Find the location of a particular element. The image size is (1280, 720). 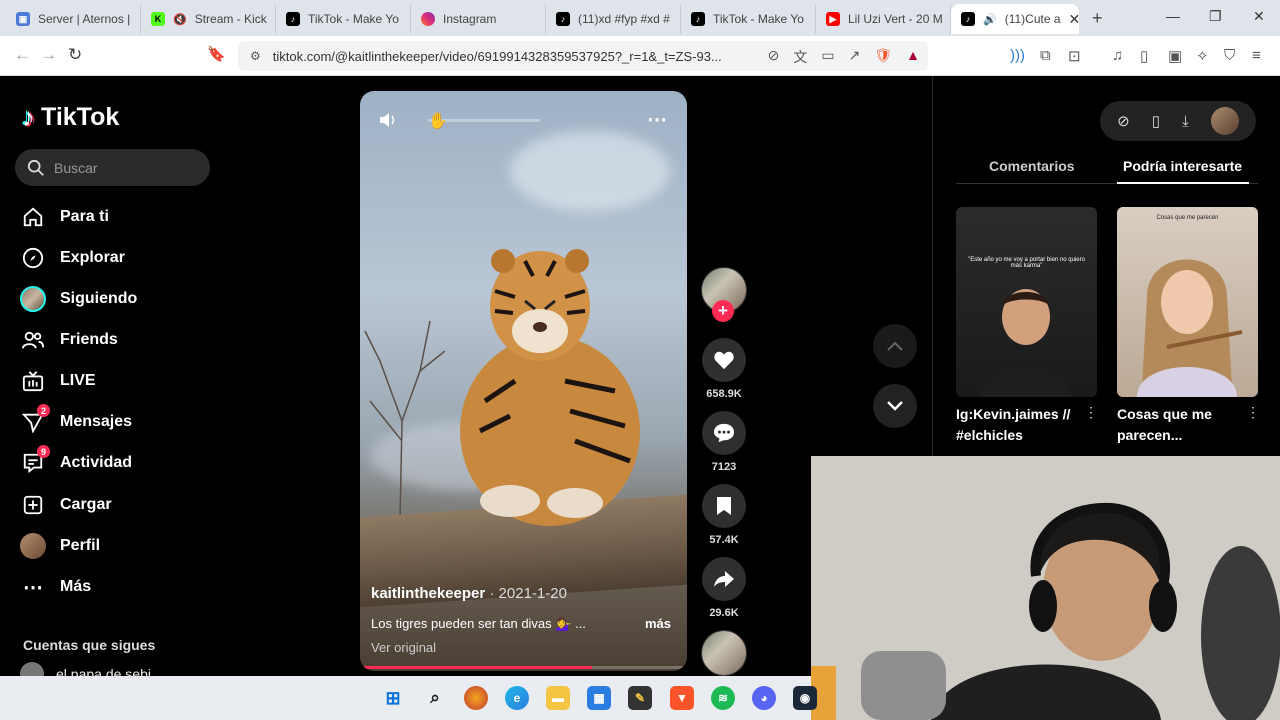

messages-icon: 2 is located at coordinates (35, 419).